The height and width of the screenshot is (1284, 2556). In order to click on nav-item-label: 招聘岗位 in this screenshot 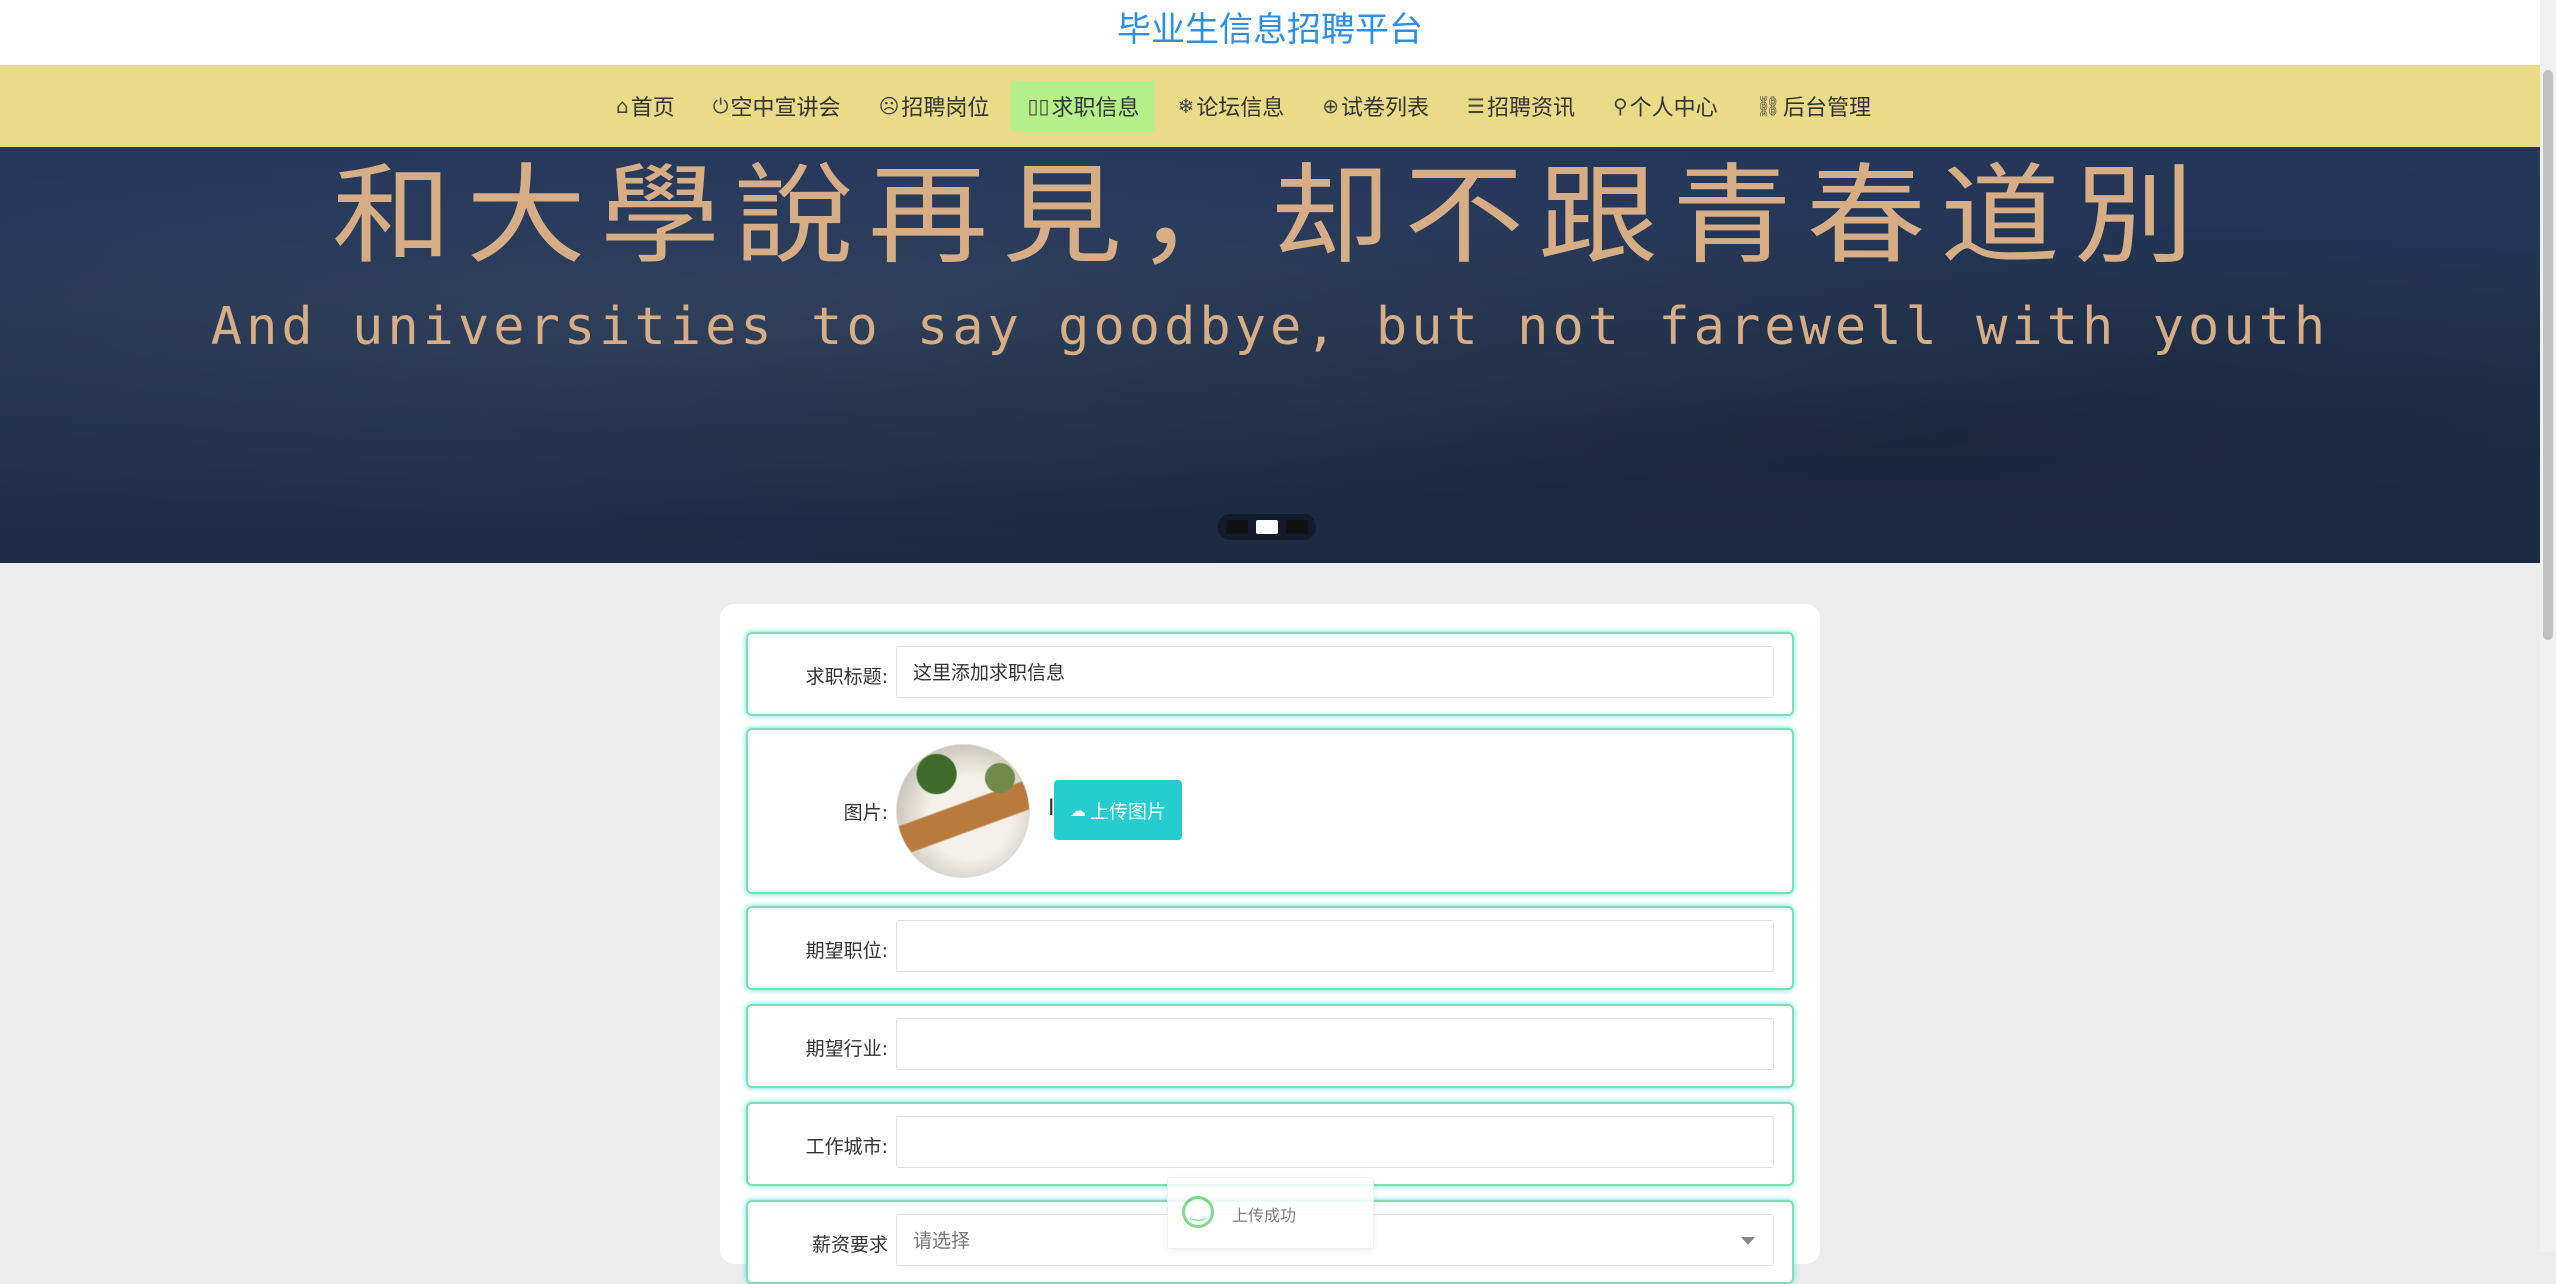, I will do `click(945, 108)`.